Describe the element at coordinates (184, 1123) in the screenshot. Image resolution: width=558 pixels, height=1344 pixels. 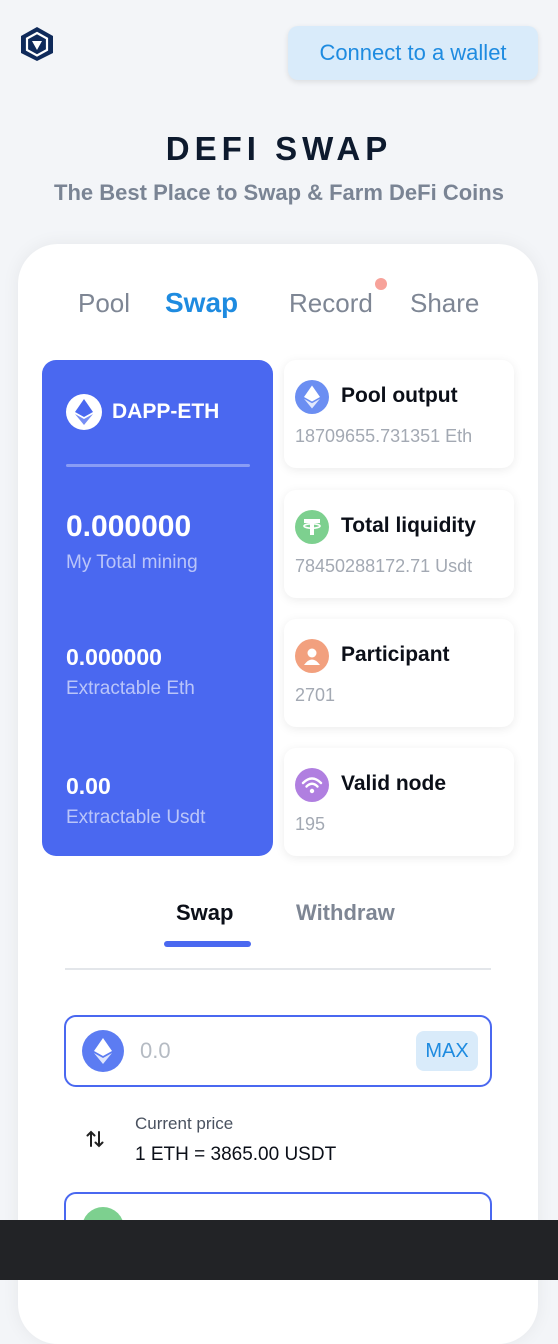
I see `current-price-label: Current price` at that location.